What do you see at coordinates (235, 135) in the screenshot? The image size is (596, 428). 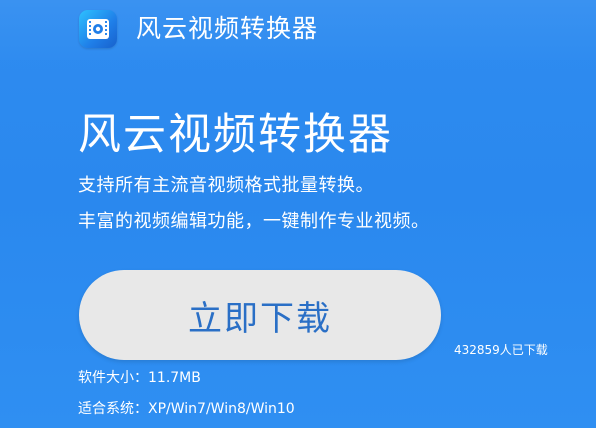 I see `hero-title: 风云视频转换器` at bounding box center [235, 135].